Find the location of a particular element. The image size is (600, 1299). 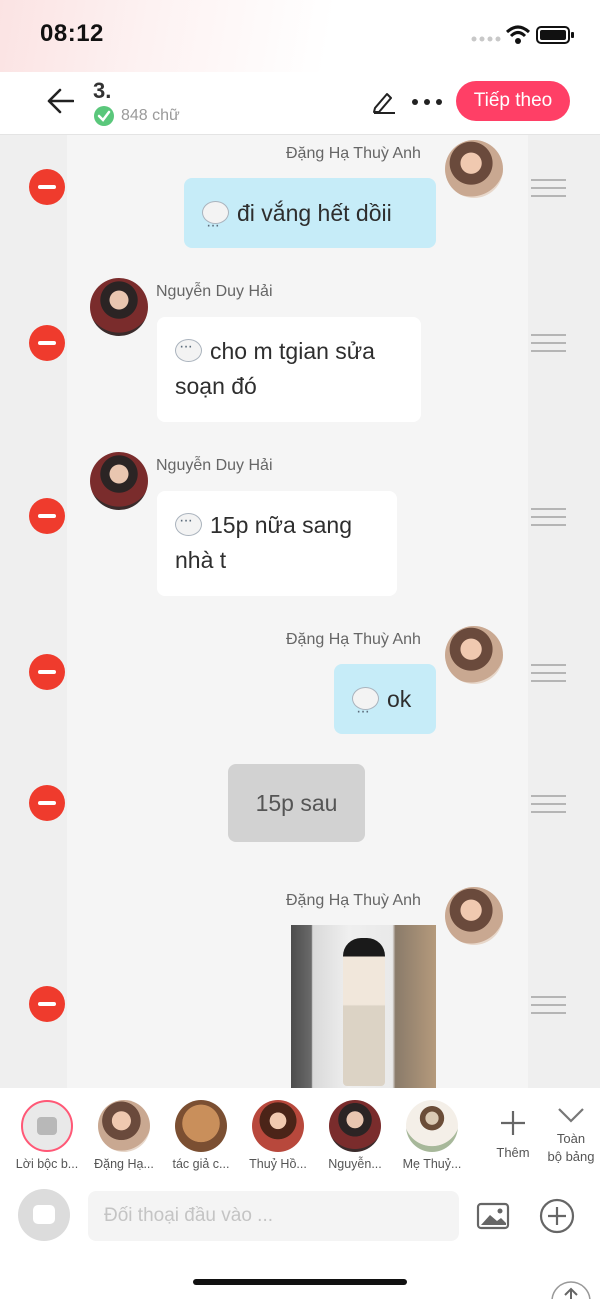

all-board-button: Toàn bộ bảng is located at coordinates (571, 1135).